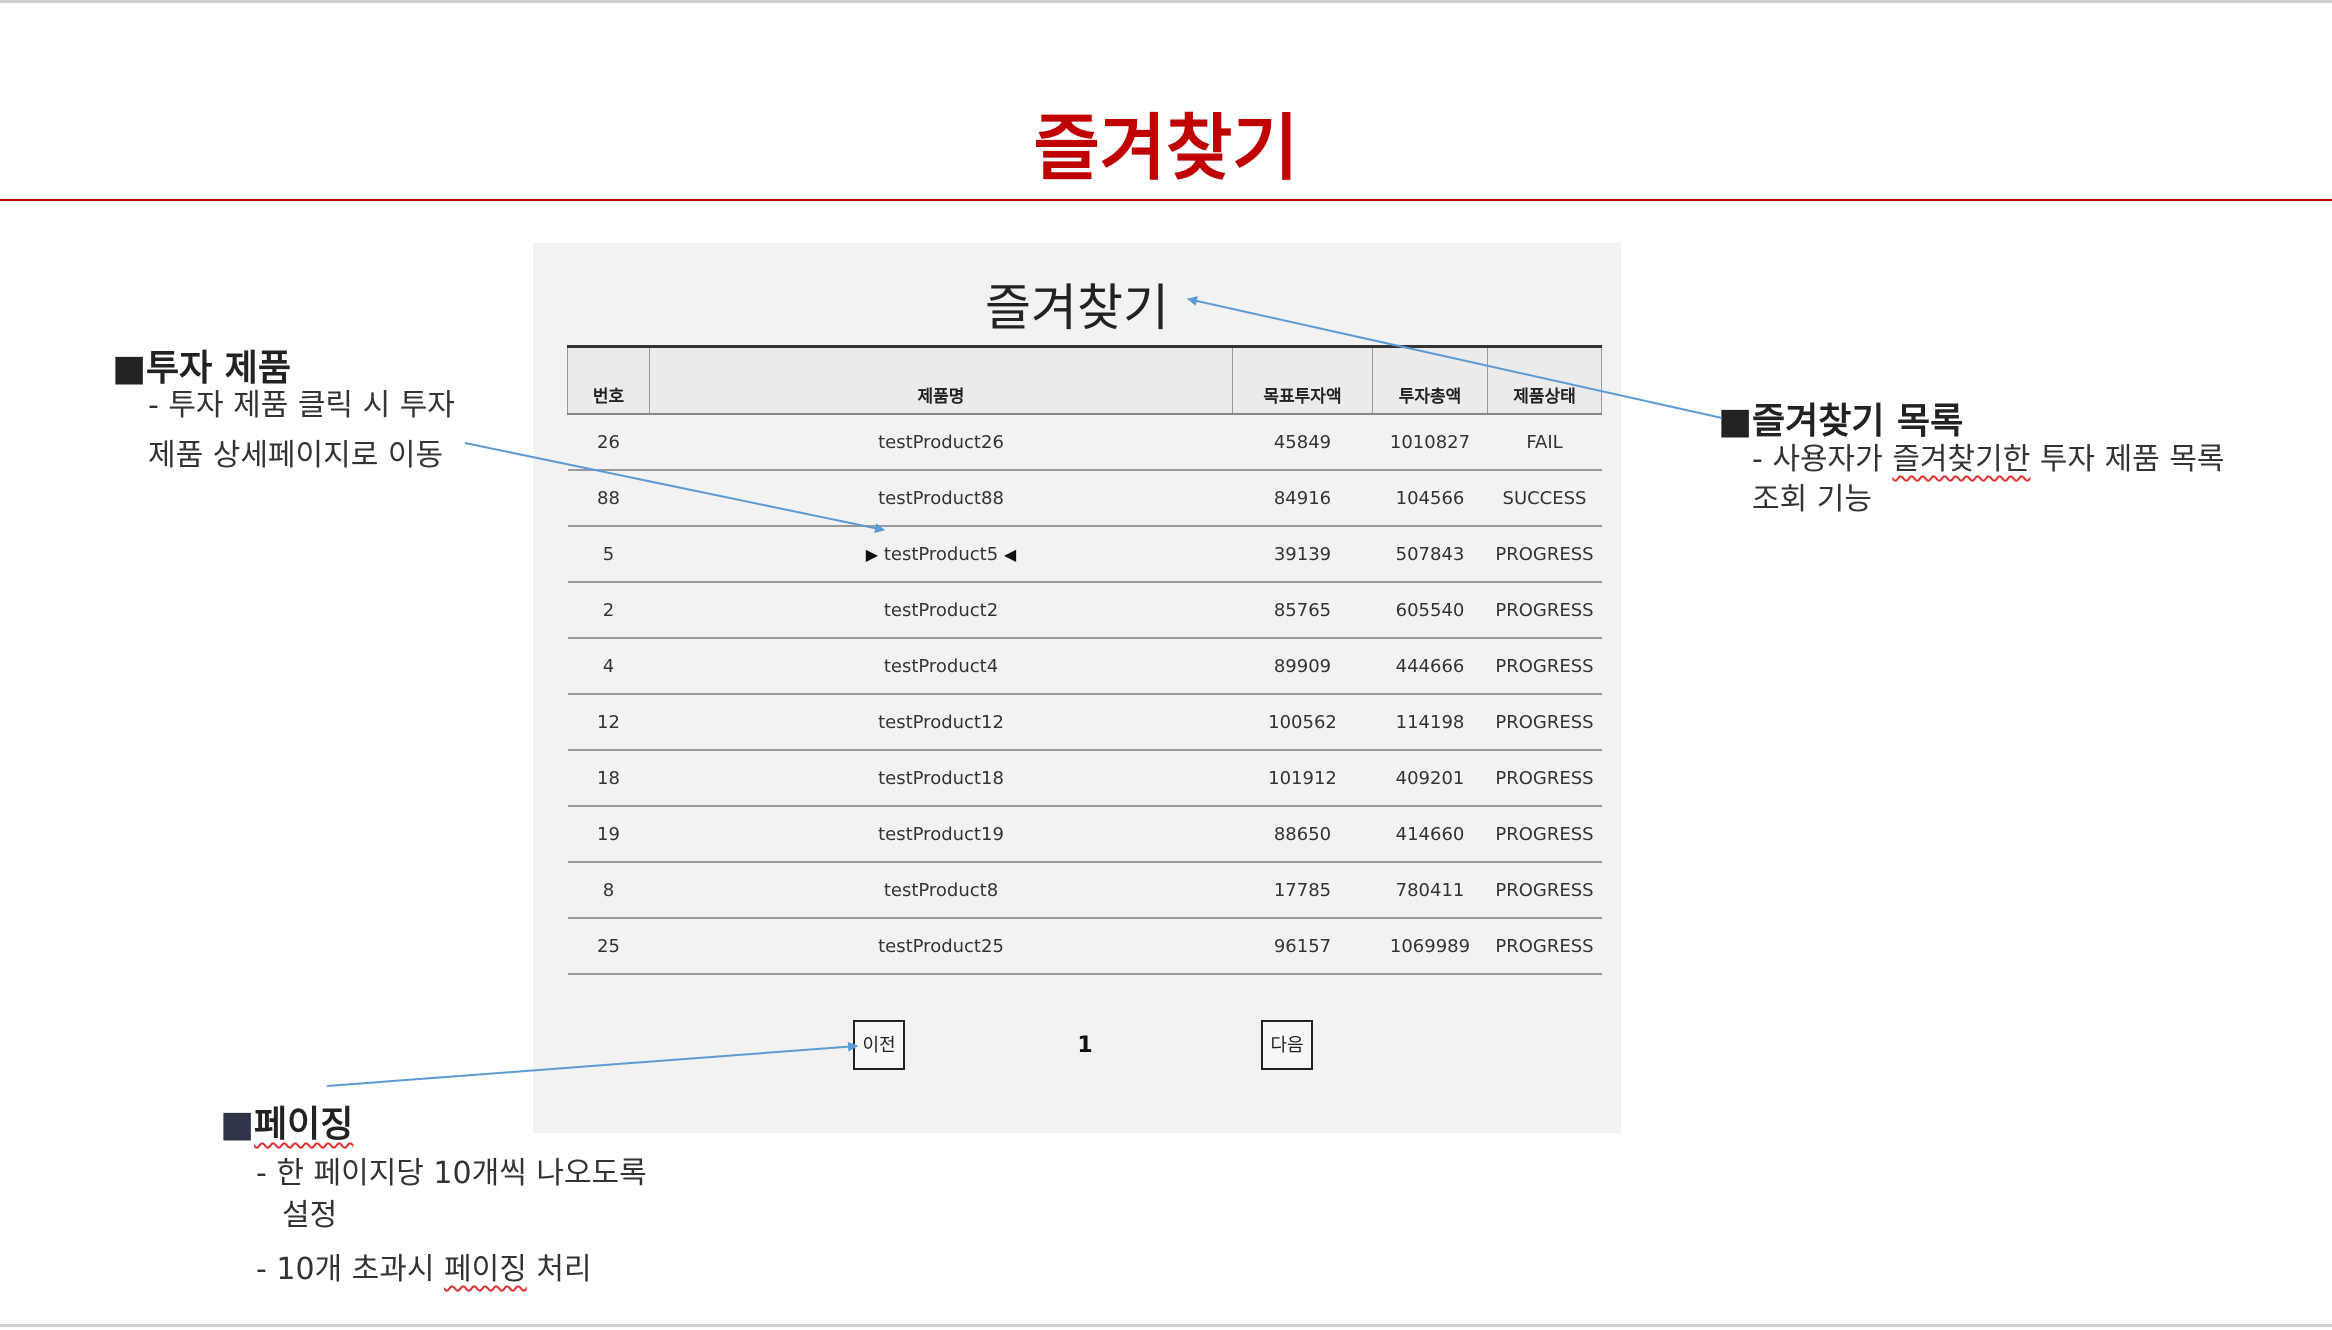 This screenshot has width=2332, height=1330. I want to click on arrow-to-title, so click(1455, 357).